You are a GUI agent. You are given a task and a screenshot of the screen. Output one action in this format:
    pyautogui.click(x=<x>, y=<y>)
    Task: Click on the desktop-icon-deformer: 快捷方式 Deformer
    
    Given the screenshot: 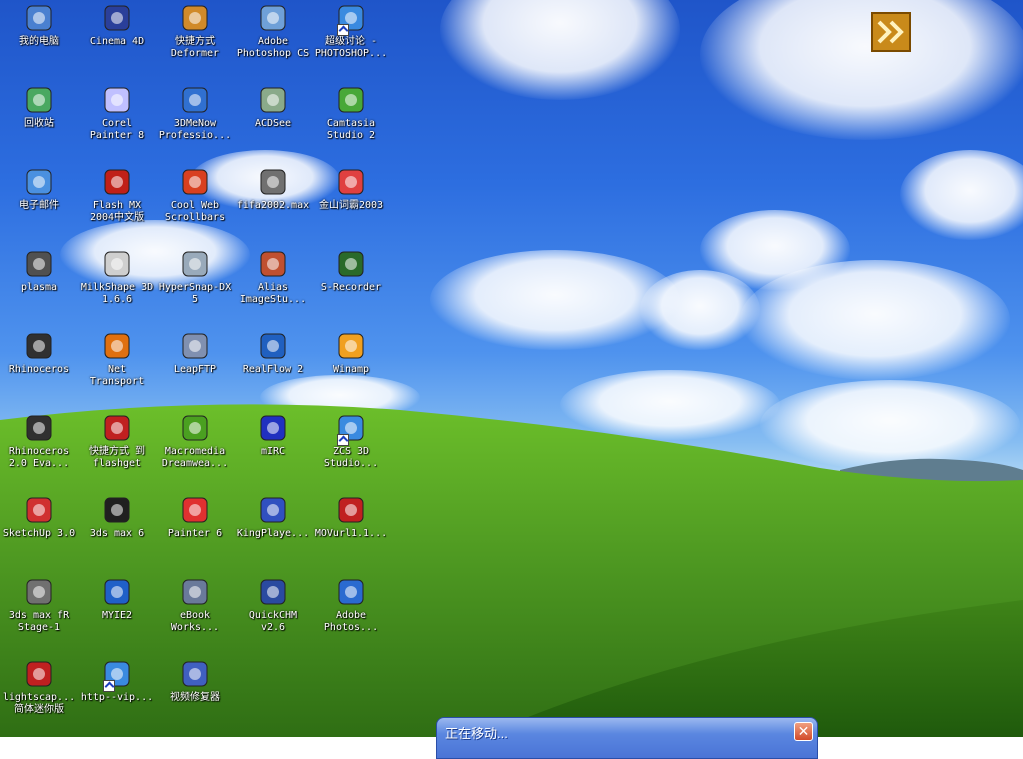 What is the action you would take?
    pyautogui.click(x=195, y=31)
    